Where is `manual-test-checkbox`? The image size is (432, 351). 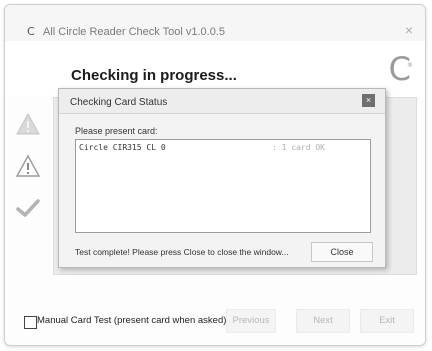 manual-test-checkbox is located at coordinates (30, 322).